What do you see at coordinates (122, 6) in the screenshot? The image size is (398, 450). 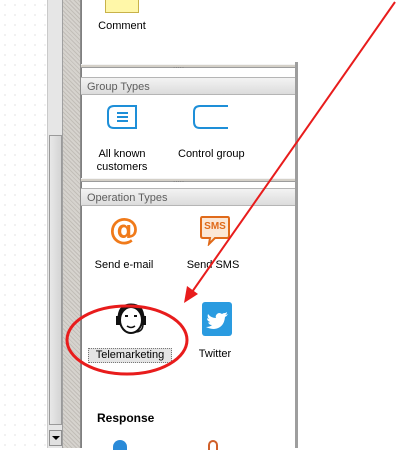 I see `comment-icon` at bounding box center [122, 6].